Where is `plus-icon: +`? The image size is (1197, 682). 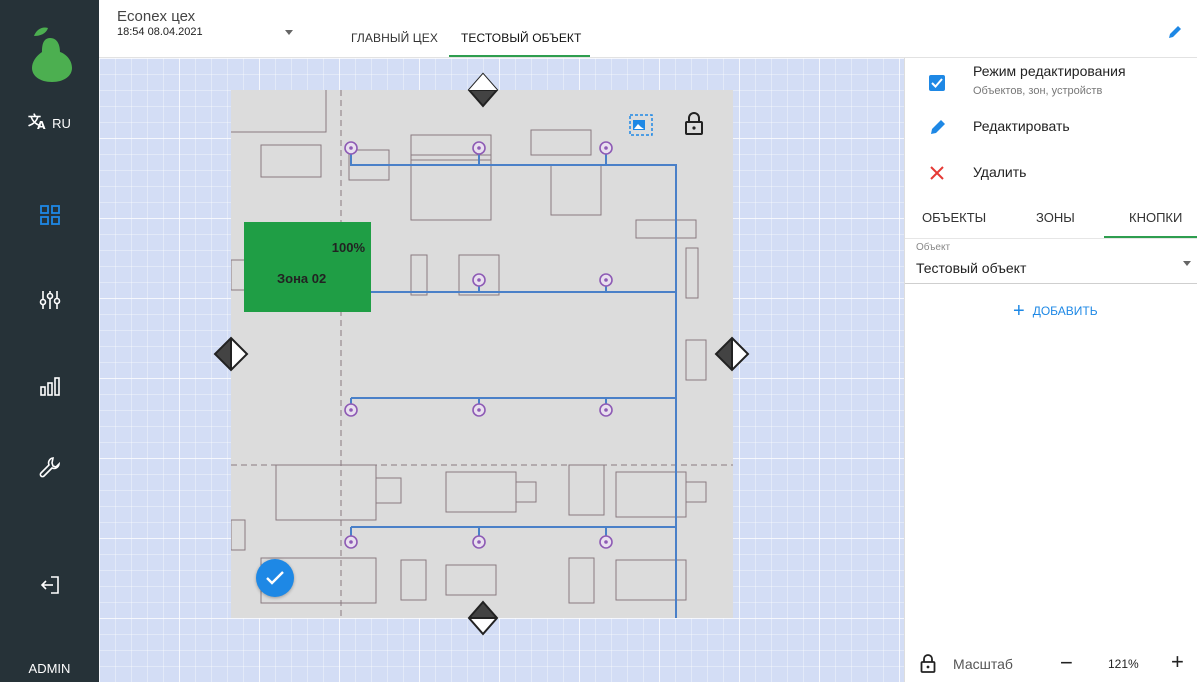 plus-icon: + is located at coordinates (1019, 311).